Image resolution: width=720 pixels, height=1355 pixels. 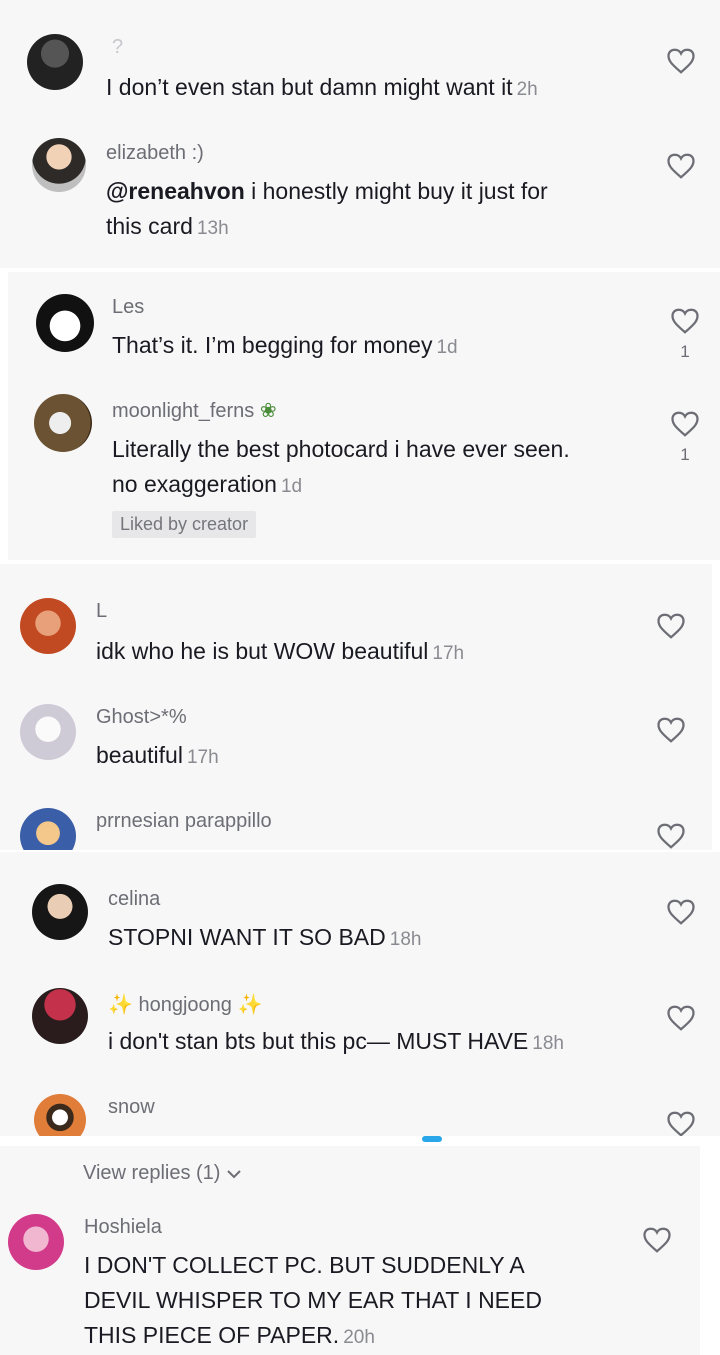 What do you see at coordinates (101, 611) in the screenshot?
I see `comment-username: L` at bounding box center [101, 611].